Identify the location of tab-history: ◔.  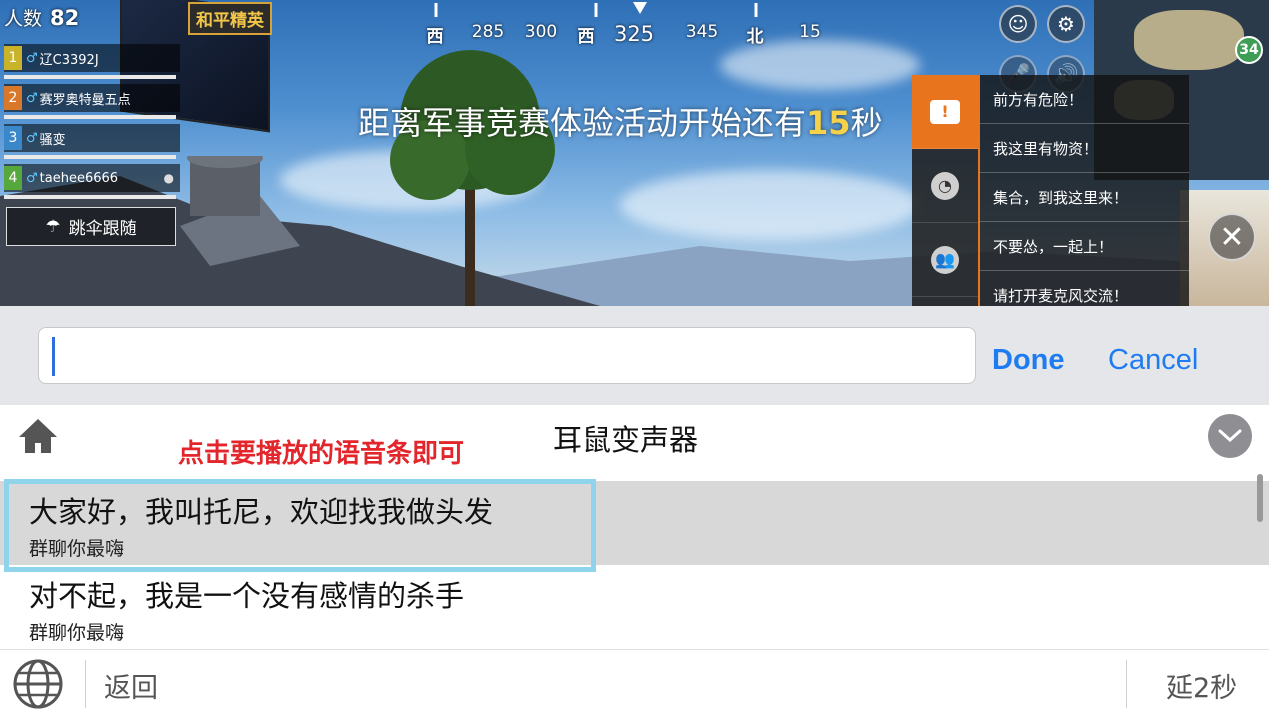
(945, 186).